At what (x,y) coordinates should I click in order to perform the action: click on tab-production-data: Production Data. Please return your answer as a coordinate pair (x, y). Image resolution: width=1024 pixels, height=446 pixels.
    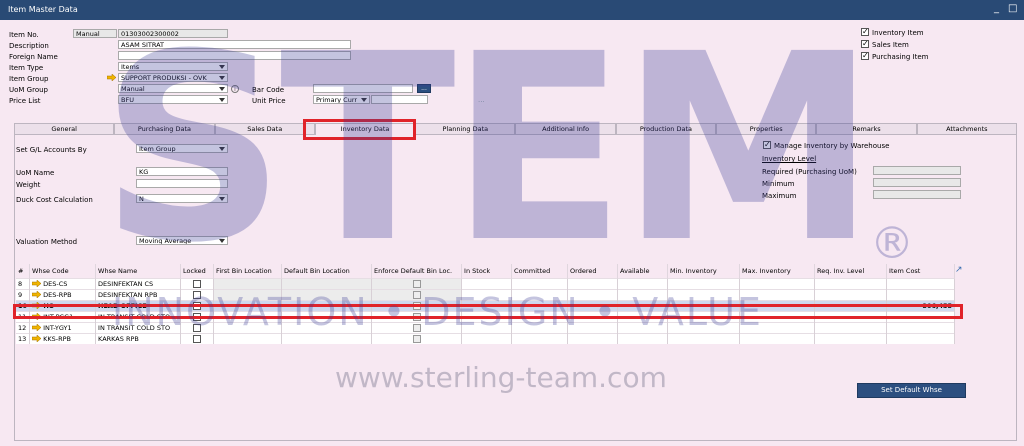
    Looking at the image, I should click on (666, 129).